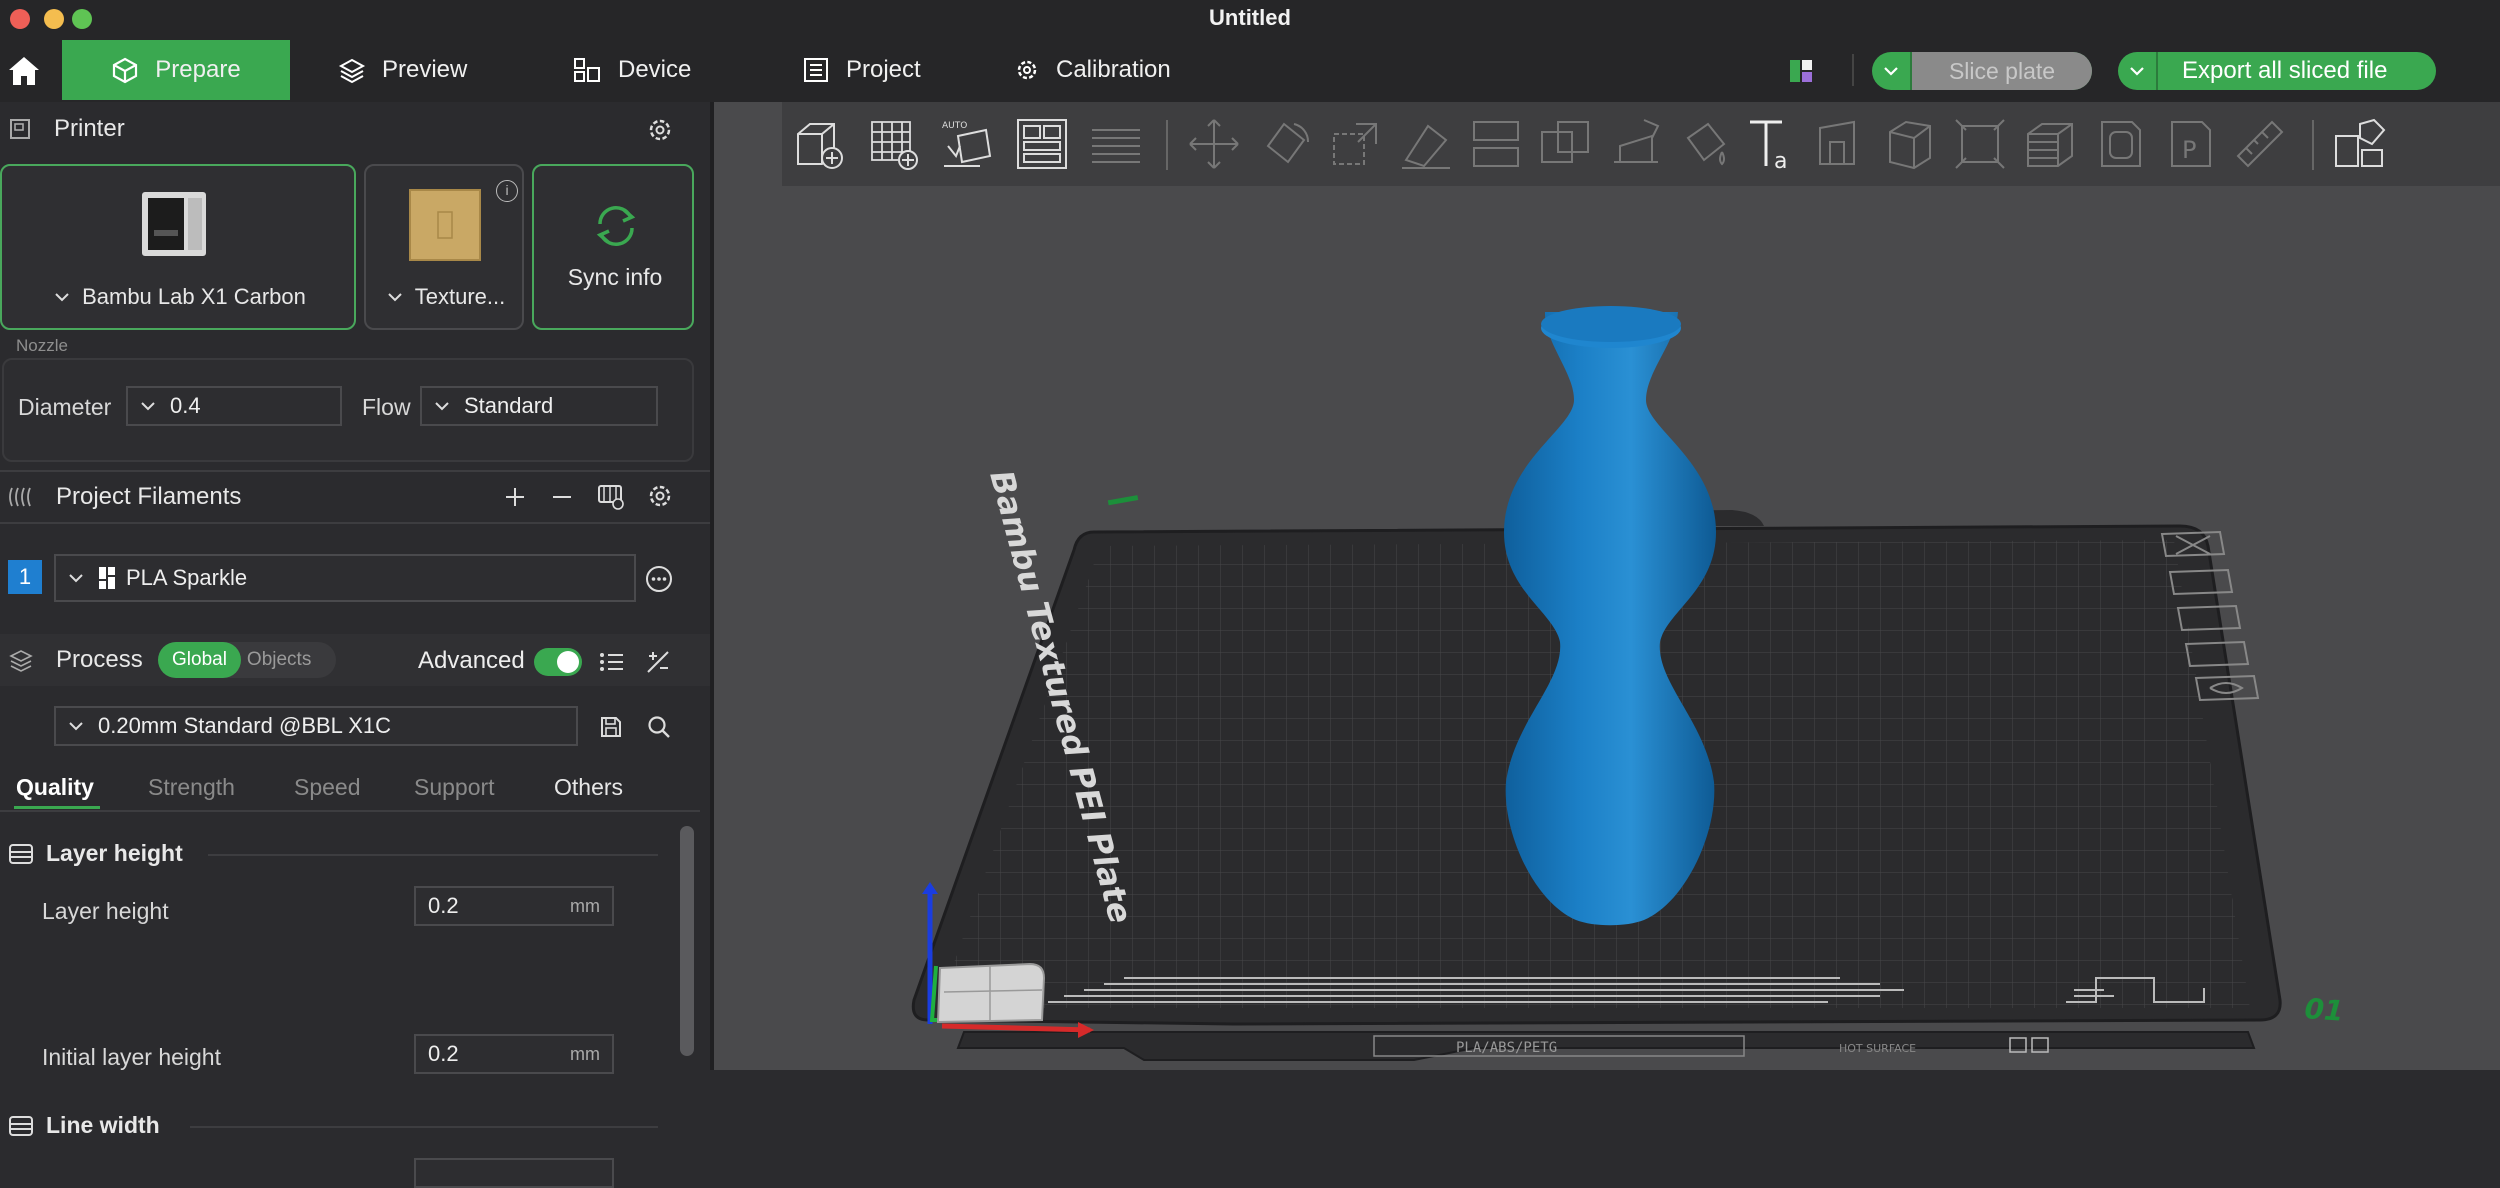  Describe the element at coordinates (816, 70) in the screenshot. I see `project-list-icon` at that location.